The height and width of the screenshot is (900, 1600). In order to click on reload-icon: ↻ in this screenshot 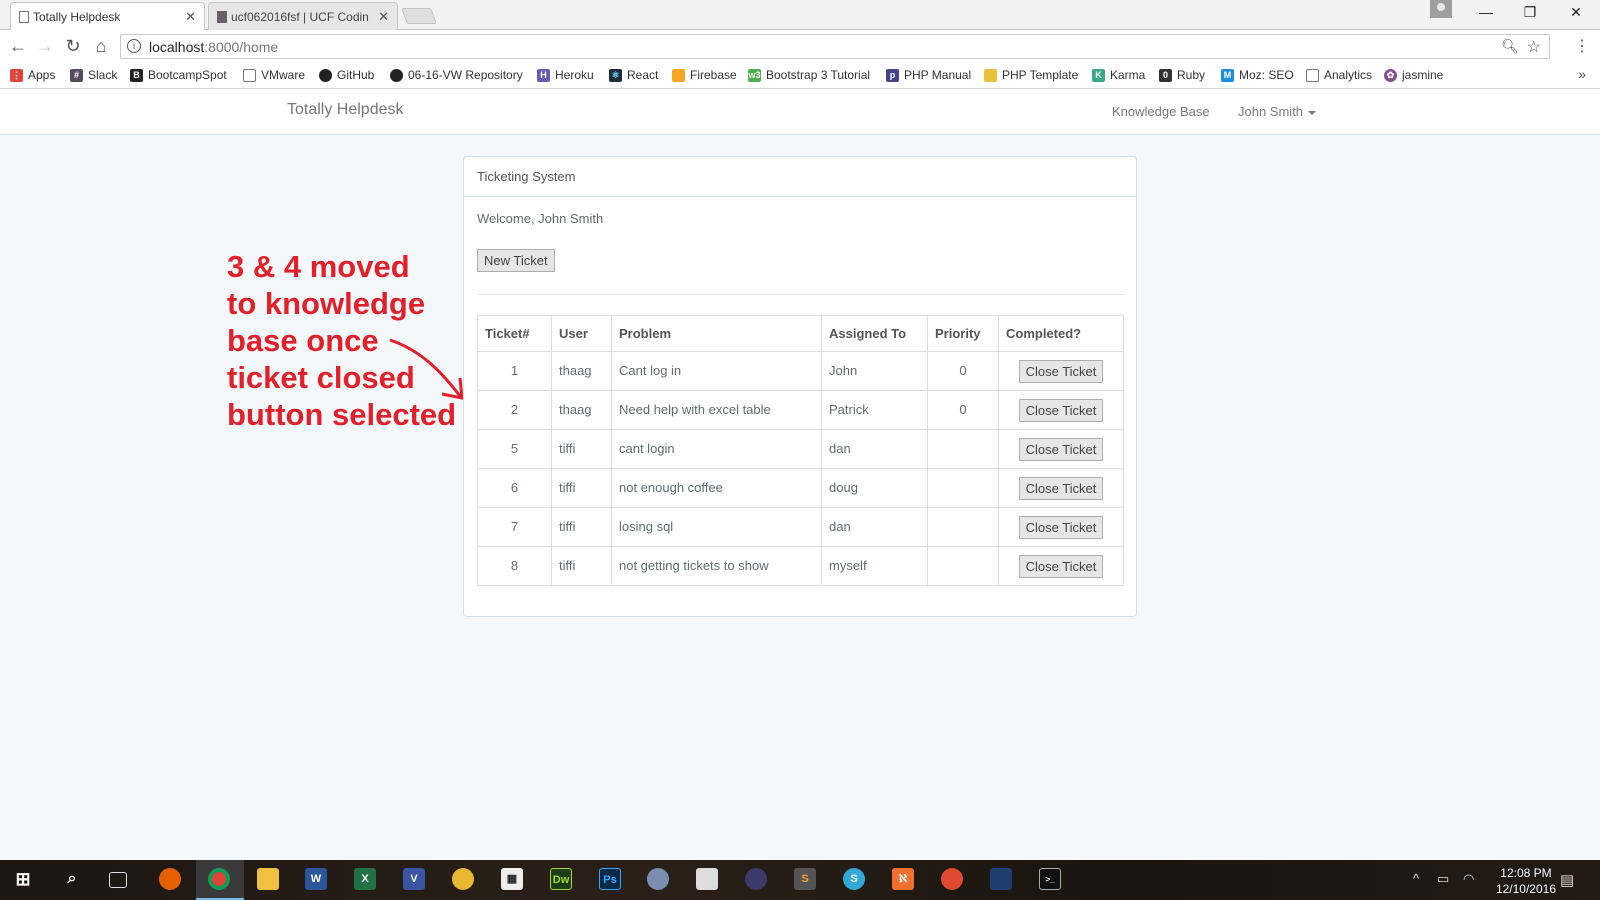, I will do `click(73, 46)`.